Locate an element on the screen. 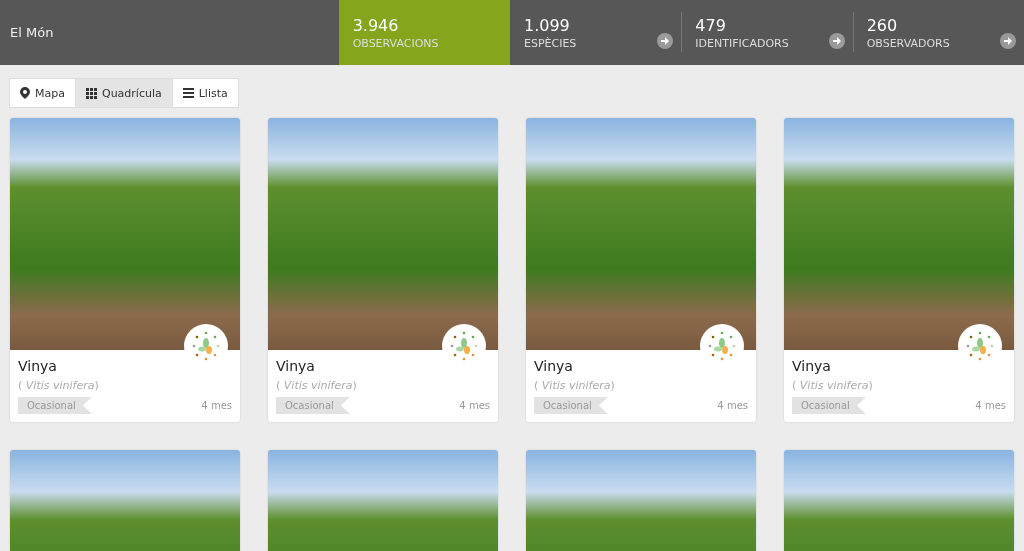 Image resolution: width=1024 pixels, height=551 pixels. stat-label: IDENTIFICADORS is located at coordinates (742, 43).